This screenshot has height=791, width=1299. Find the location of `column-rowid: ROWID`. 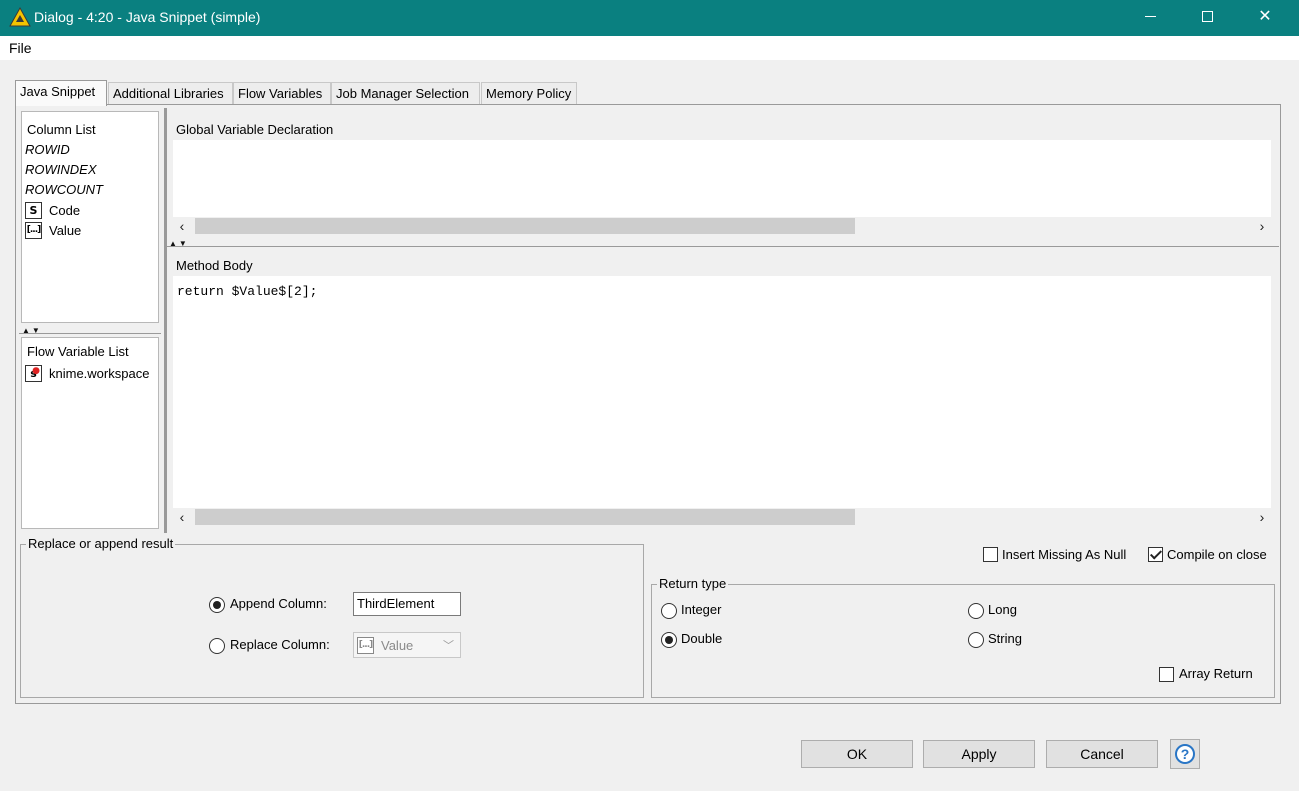

column-rowid: ROWID is located at coordinates (47, 149).